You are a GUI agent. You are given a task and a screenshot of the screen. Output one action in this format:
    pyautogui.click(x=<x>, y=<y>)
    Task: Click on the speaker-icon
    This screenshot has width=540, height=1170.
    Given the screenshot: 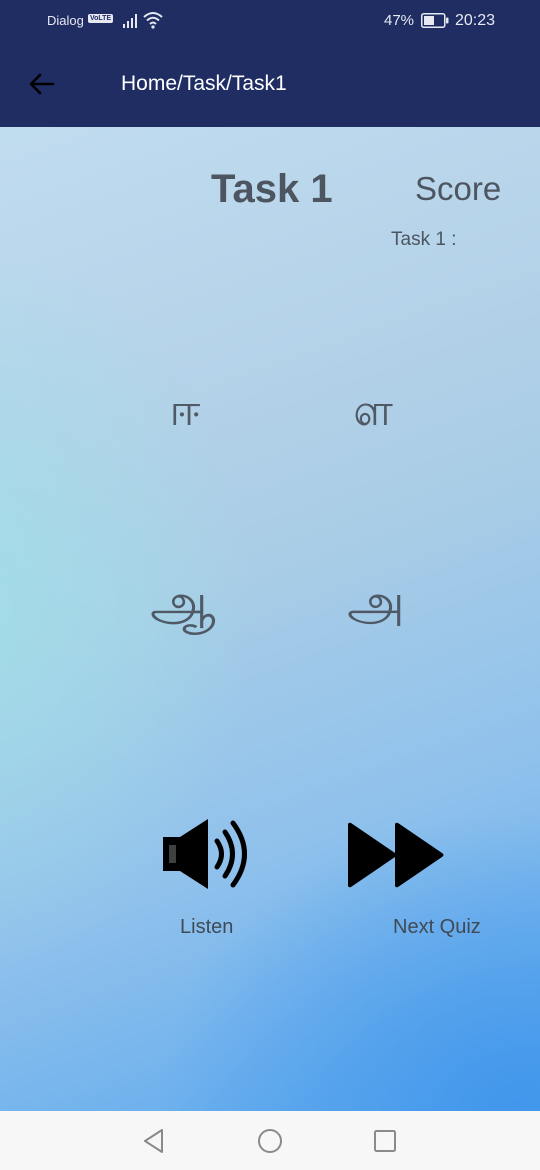 What is the action you would take?
    pyautogui.click(x=210, y=854)
    